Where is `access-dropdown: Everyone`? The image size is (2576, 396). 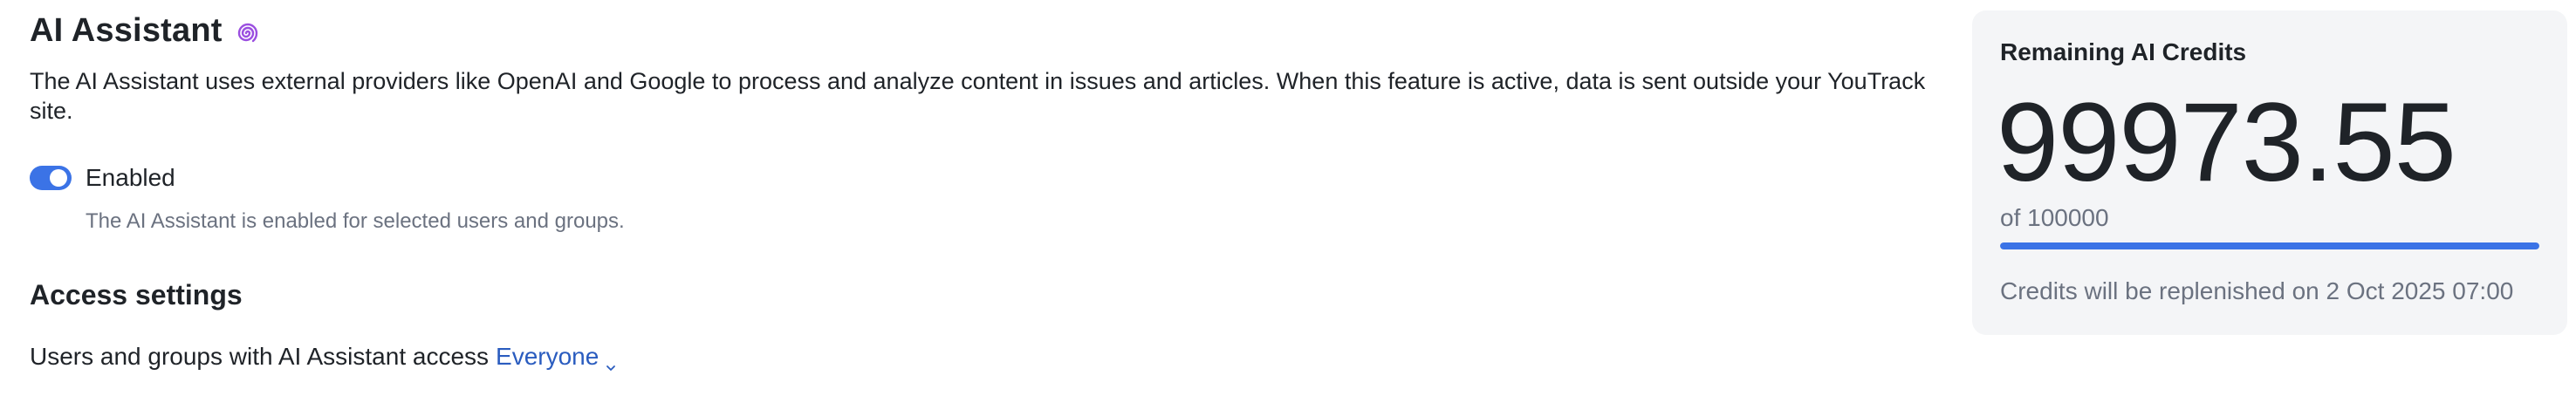 access-dropdown: Everyone is located at coordinates (556, 357).